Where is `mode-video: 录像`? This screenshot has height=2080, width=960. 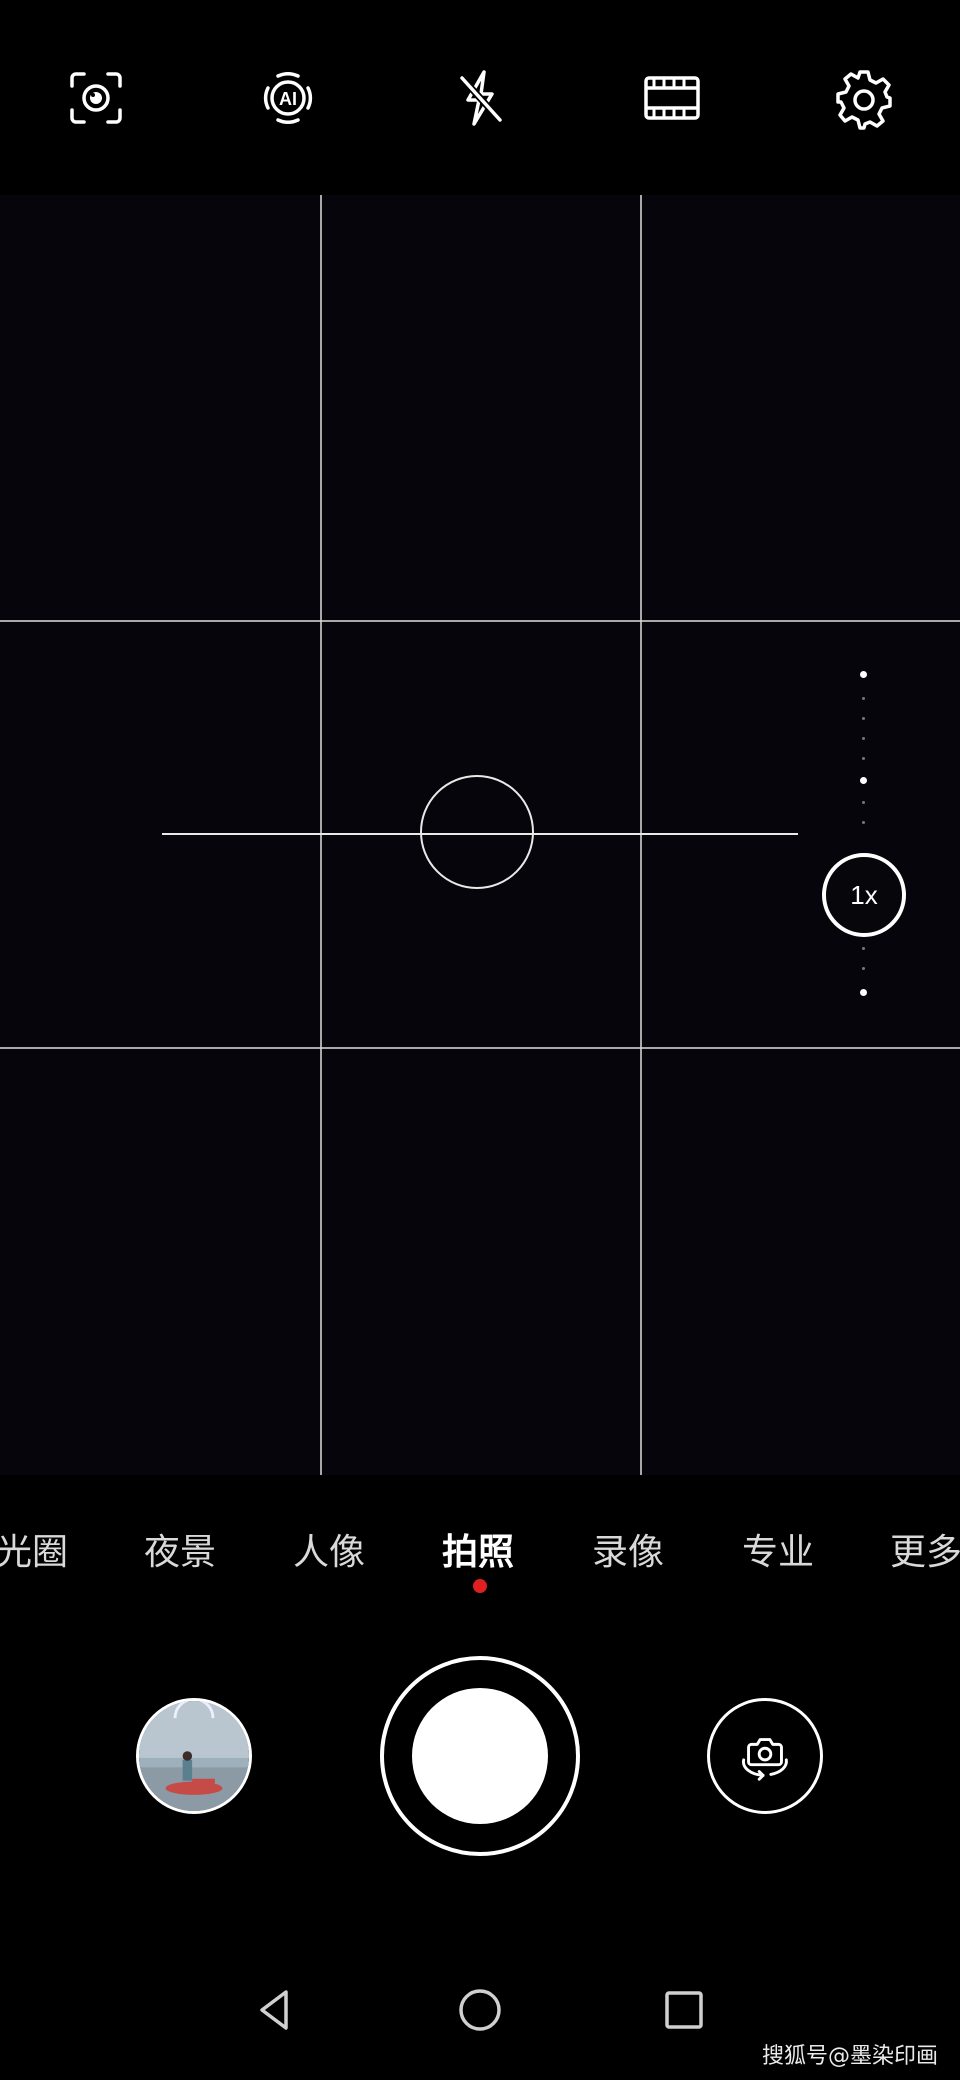
mode-video: 录像 is located at coordinates (628, 1549).